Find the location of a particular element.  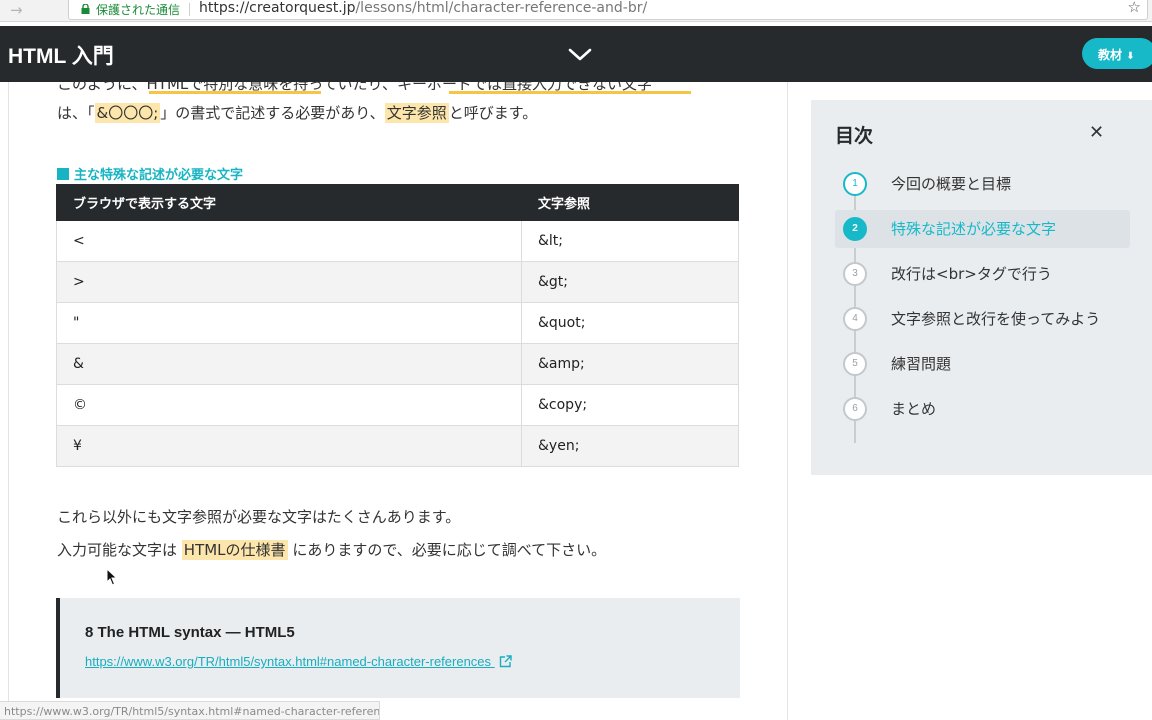

table-row: © &copy; is located at coordinates (397, 405).